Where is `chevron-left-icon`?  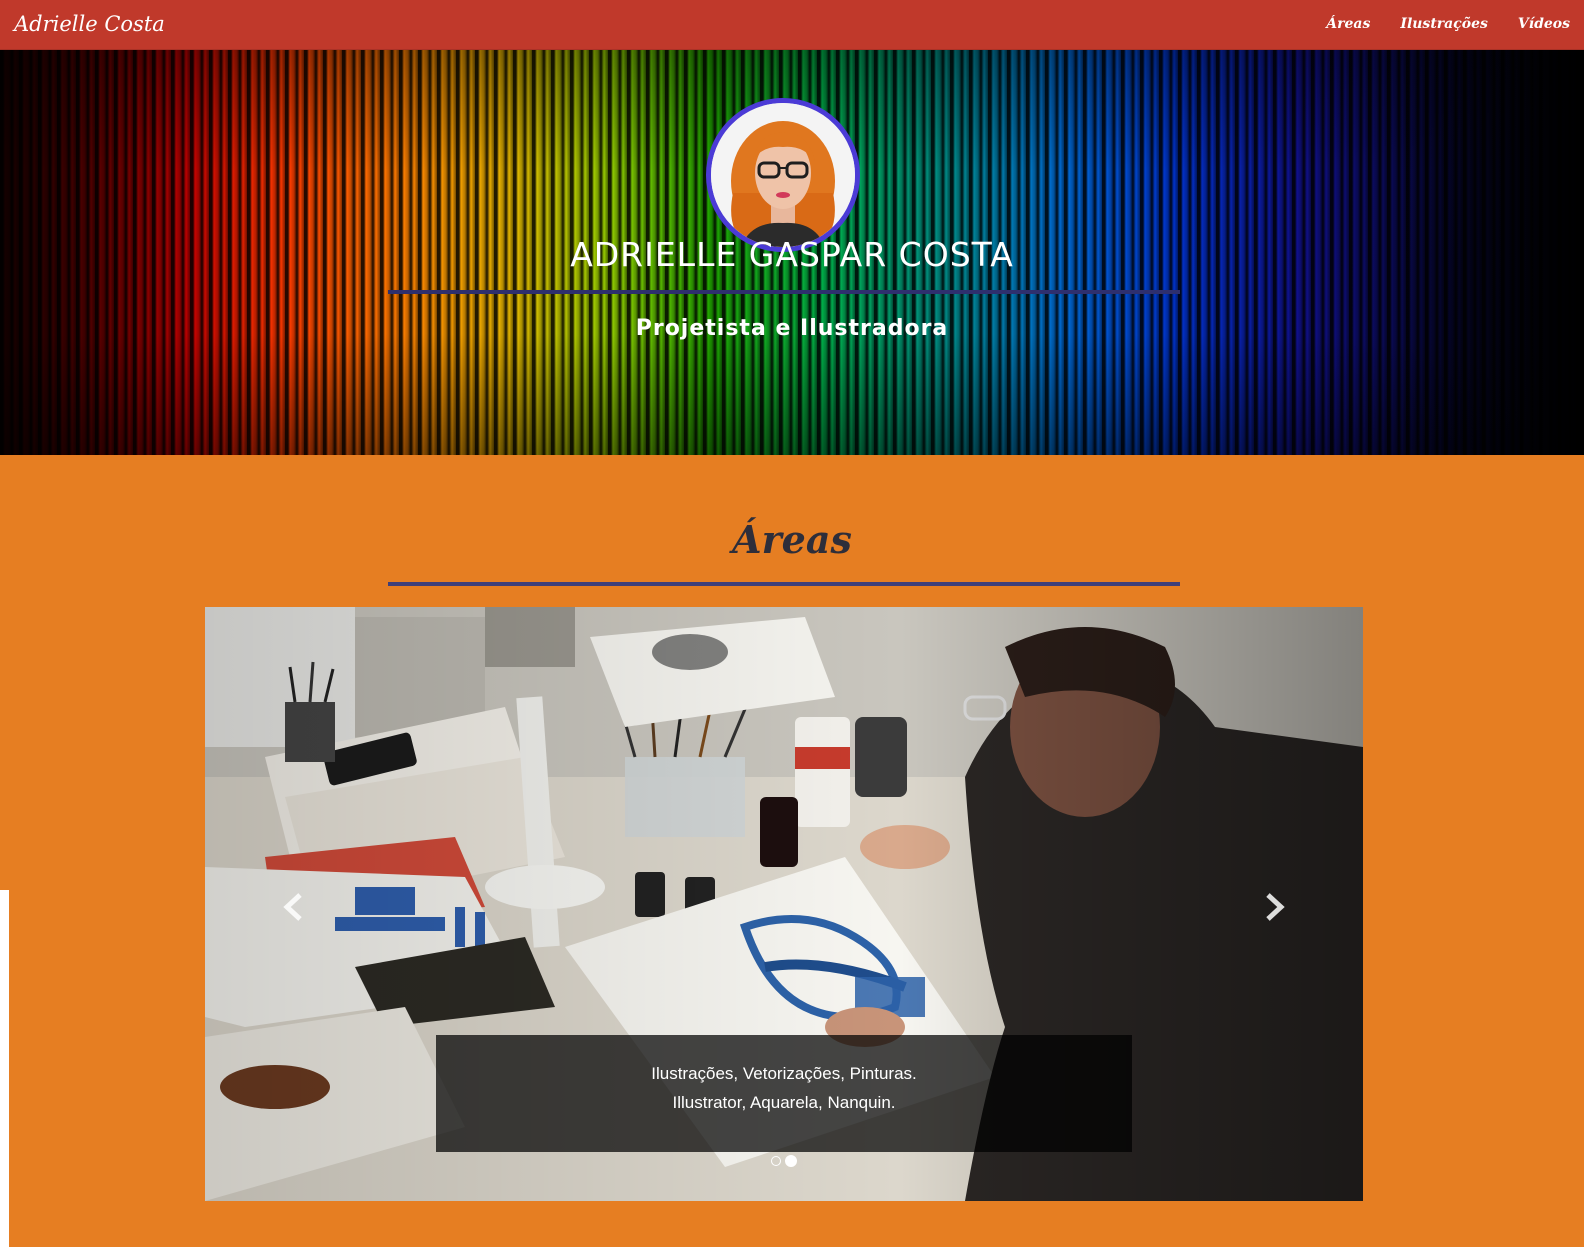
chevron-left-icon is located at coordinates (292, 907).